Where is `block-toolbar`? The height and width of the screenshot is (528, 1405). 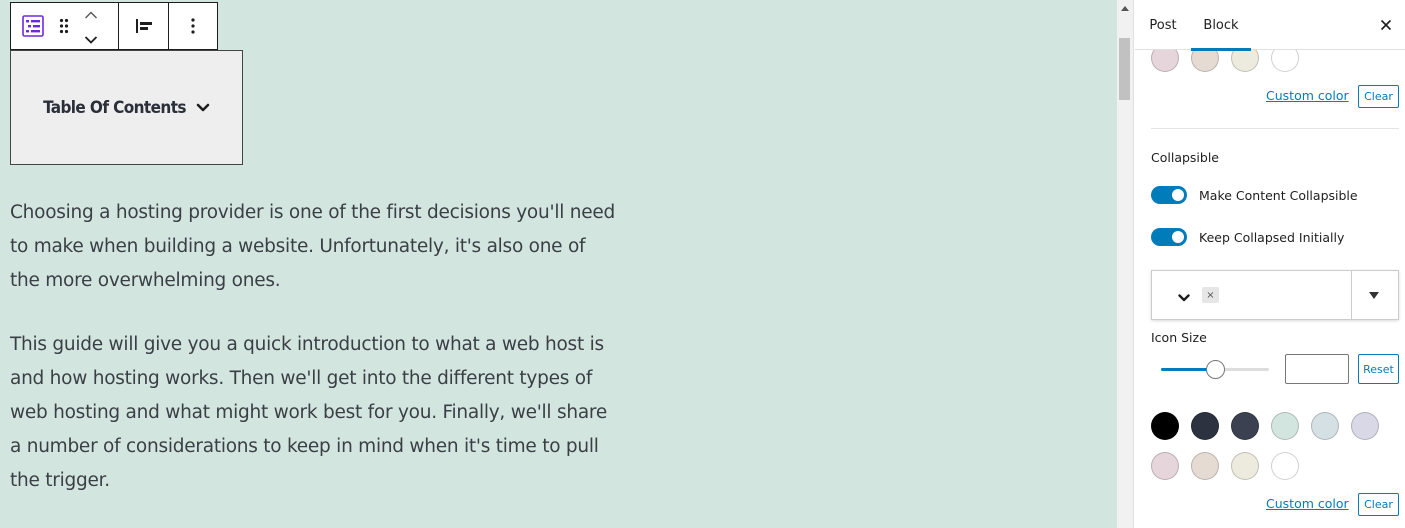
block-toolbar is located at coordinates (114, 26).